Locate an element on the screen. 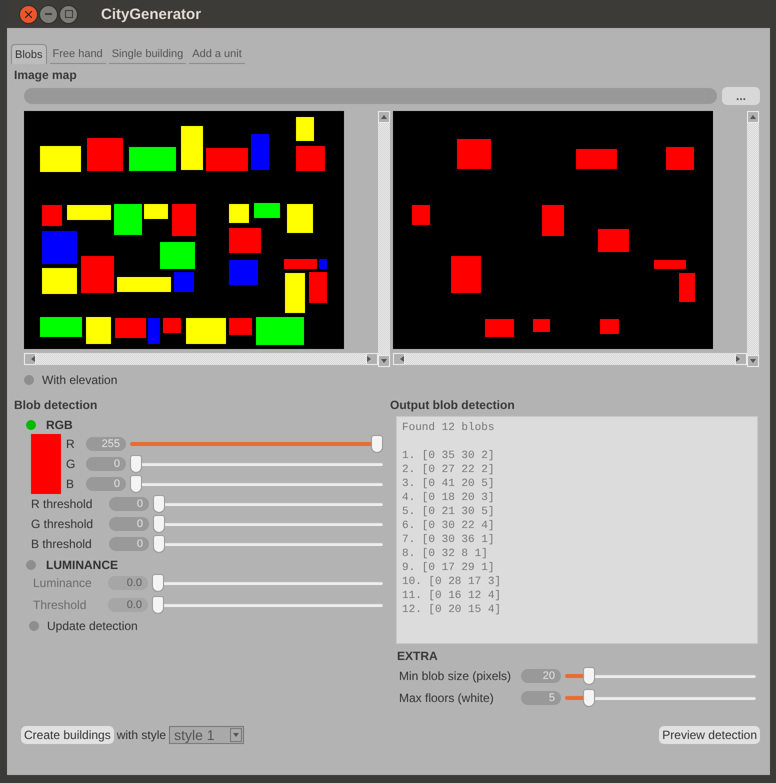  section-title: Image map is located at coordinates (46, 75).